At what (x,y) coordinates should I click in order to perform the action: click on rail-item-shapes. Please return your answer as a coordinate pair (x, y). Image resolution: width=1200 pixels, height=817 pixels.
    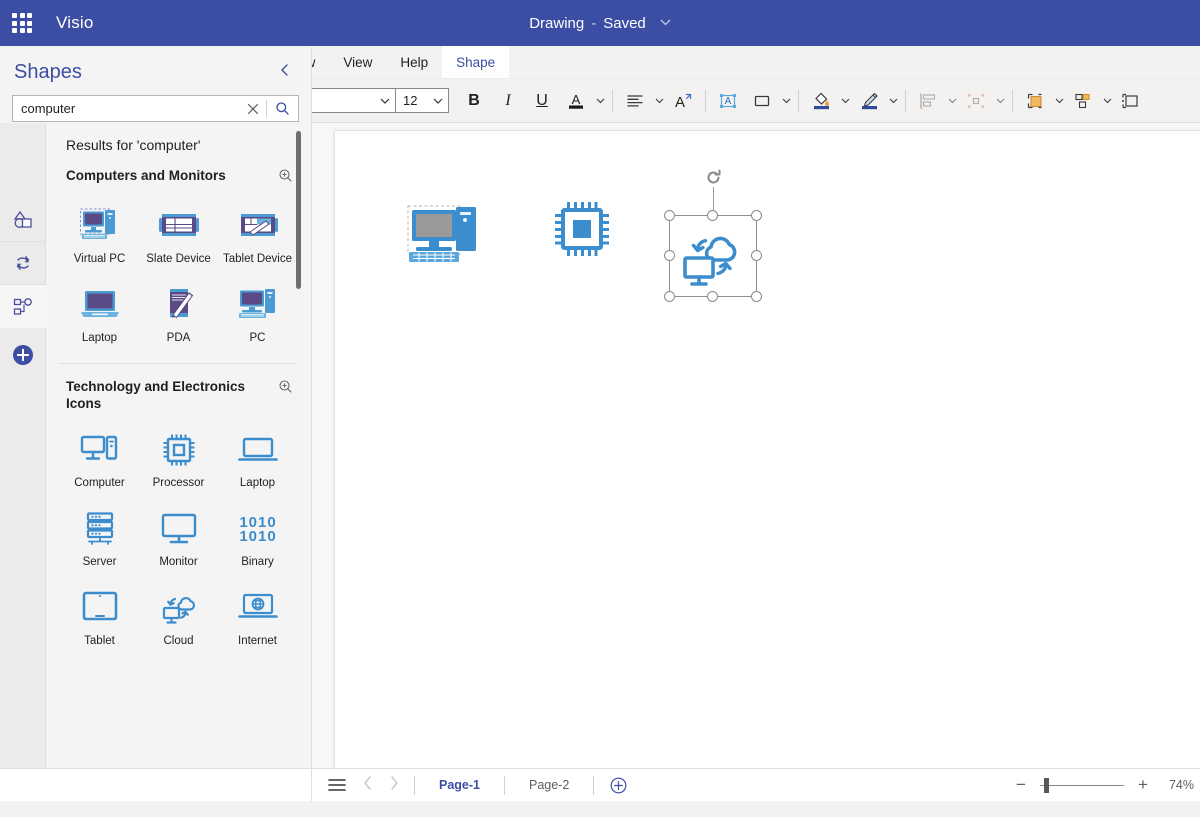
    Looking at the image, I should click on (23, 220).